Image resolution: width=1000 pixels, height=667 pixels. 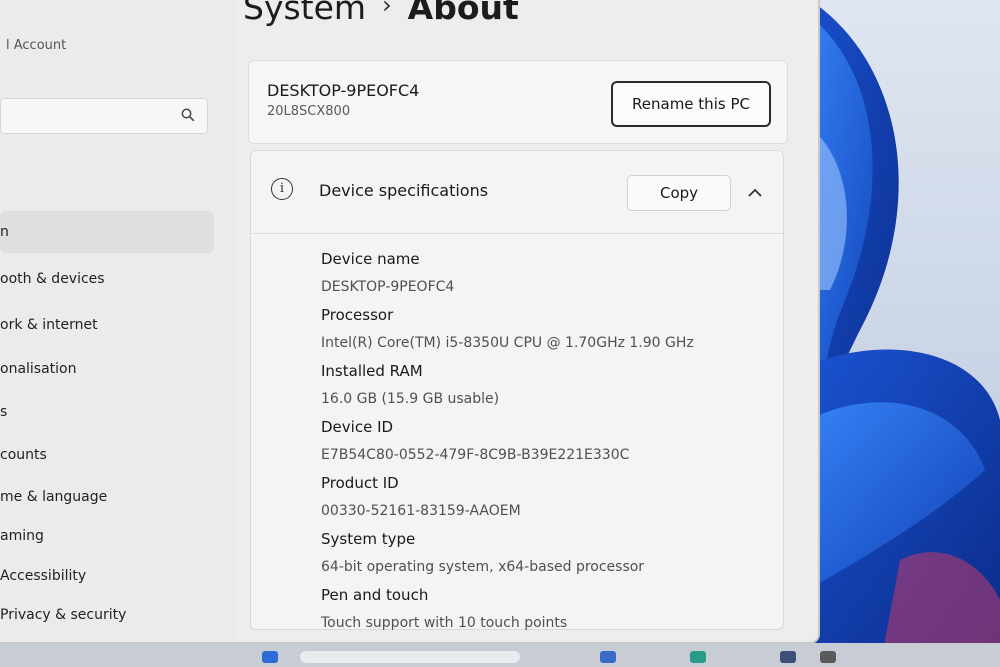 What do you see at coordinates (357, 315) in the screenshot?
I see `spec-label: Processor` at bounding box center [357, 315].